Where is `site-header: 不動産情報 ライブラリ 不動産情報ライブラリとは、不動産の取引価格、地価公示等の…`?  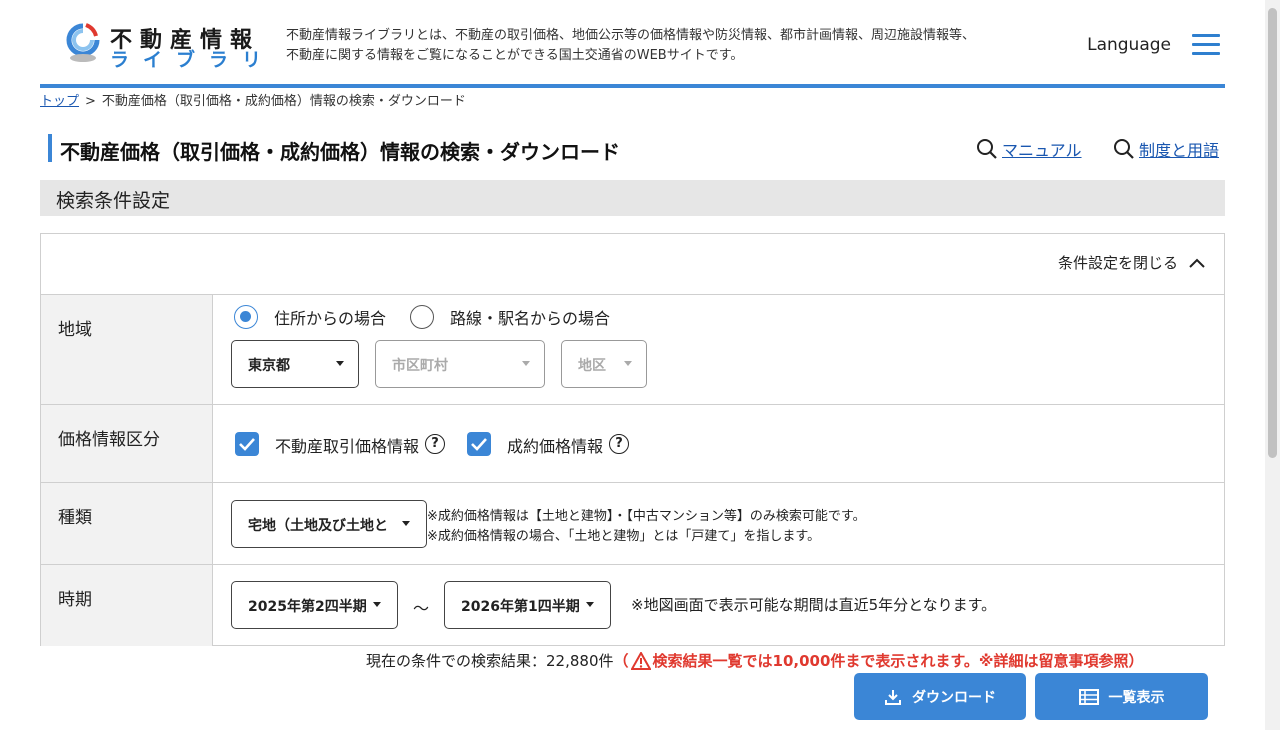
site-header: 不動産情報 ライブラリ 不動産情報ライブラリとは、不動産の取引価格、地価公示等の… is located at coordinates (632, 42).